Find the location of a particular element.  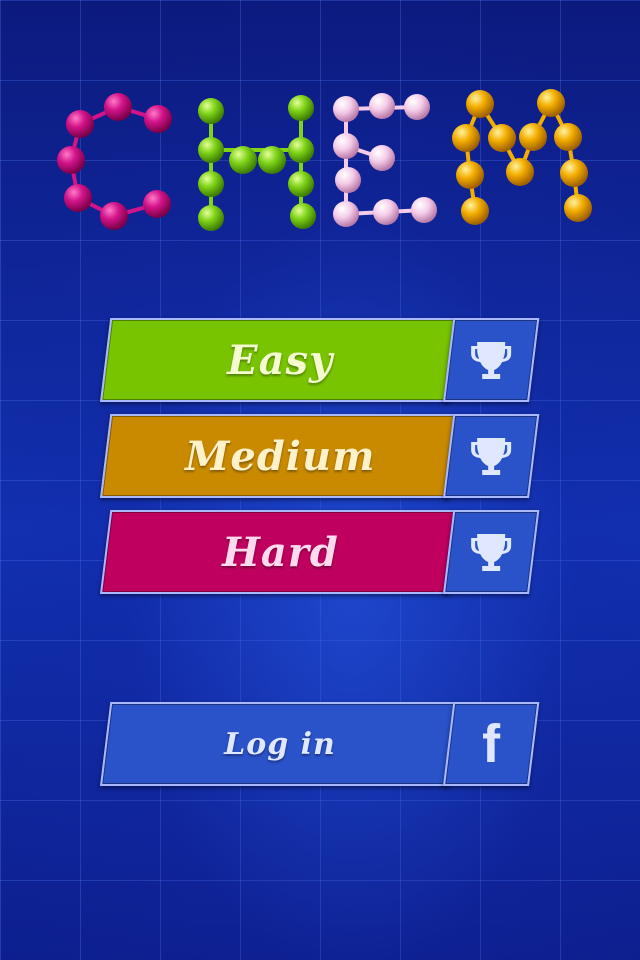

chem-logo is located at coordinates (324, 160).